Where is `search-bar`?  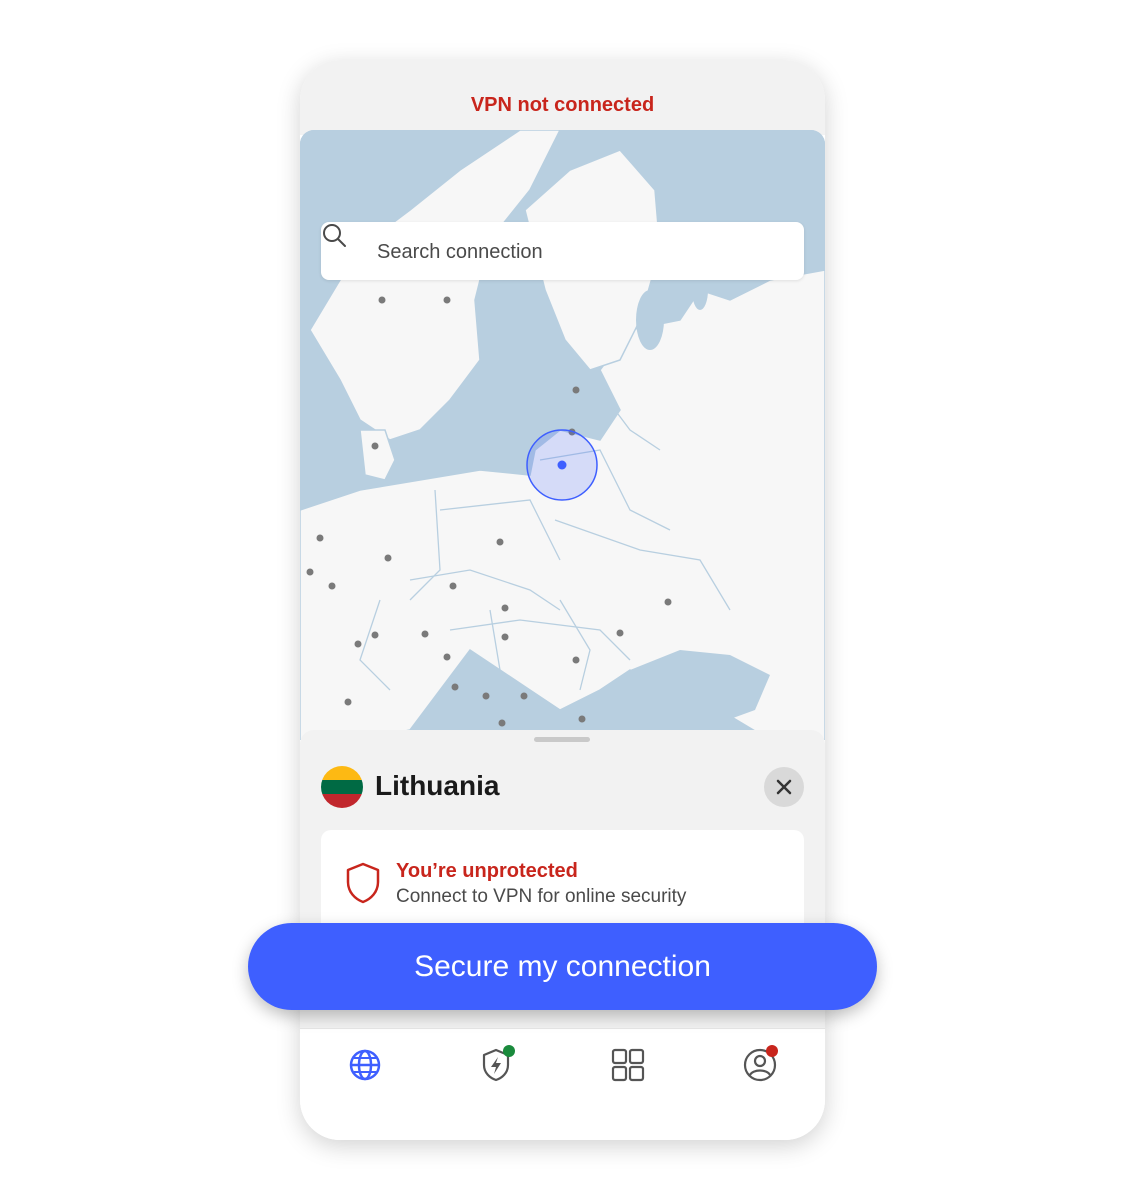 search-bar is located at coordinates (562, 252).